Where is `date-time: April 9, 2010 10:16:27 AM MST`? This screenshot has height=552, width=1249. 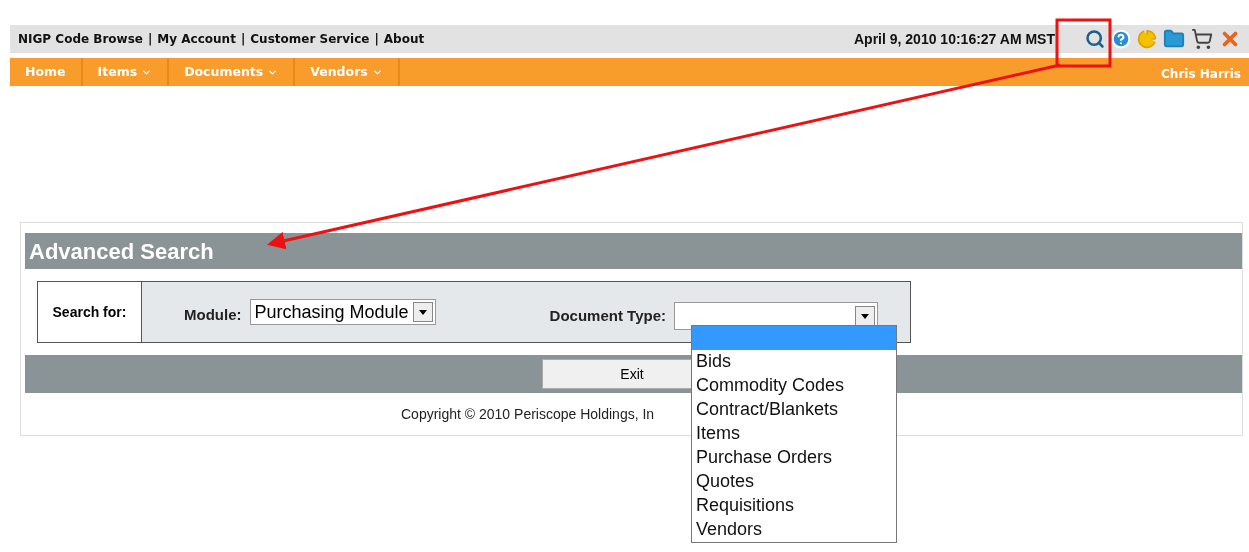
date-time: April 9, 2010 10:16:27 AM MST is located at coordinates (954, 39).